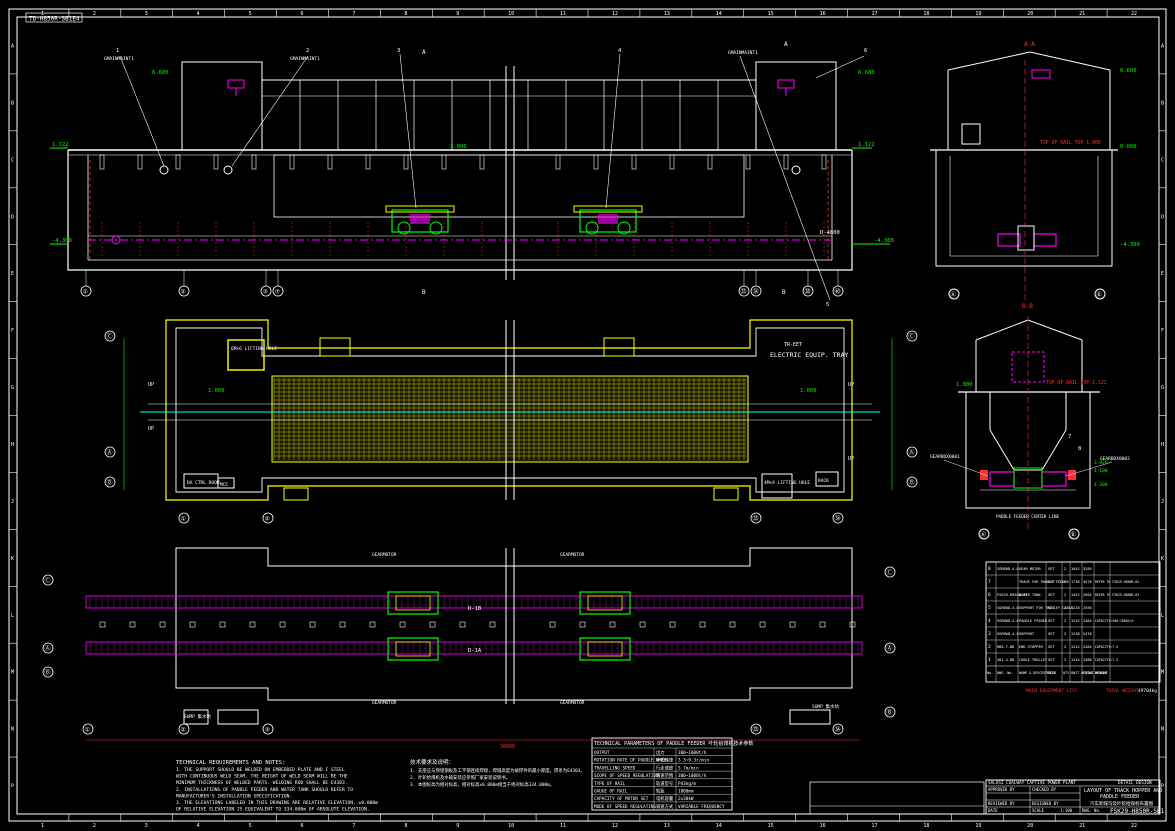 The image size is (1175, 831). What do you see at coordinates (1033, 660) in the screenshot?
I see `parts-name: CABLE TROLLEY` at bounding box center [1033, 660].